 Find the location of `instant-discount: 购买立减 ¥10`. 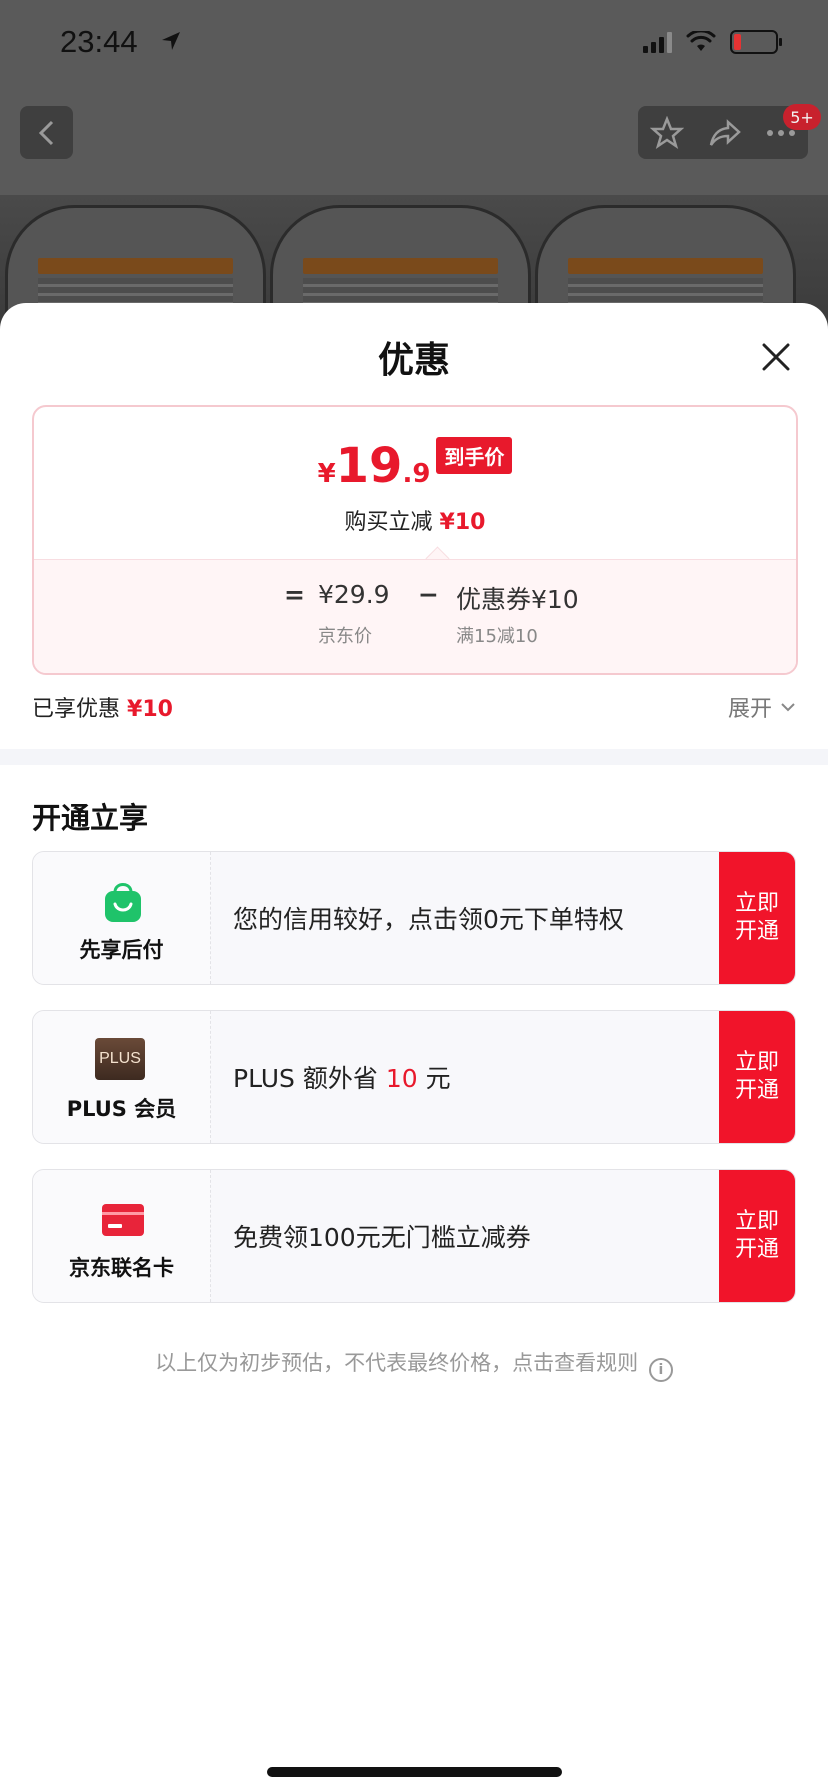

instant-discount: 购买立减 ¥10 is located at coordinates (415, 520).